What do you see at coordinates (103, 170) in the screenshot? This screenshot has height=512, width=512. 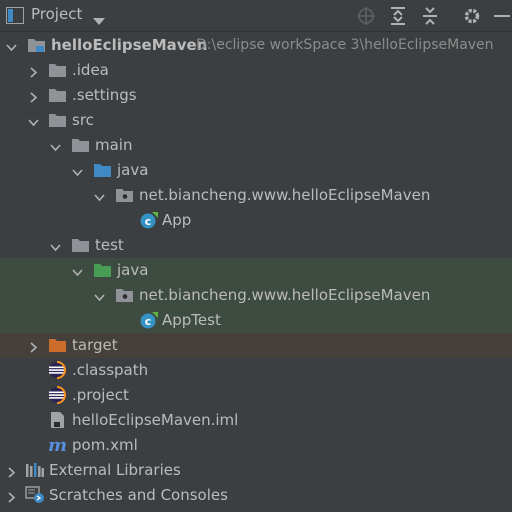 I see `source-folder-icon` at bounding box center [103, 170].